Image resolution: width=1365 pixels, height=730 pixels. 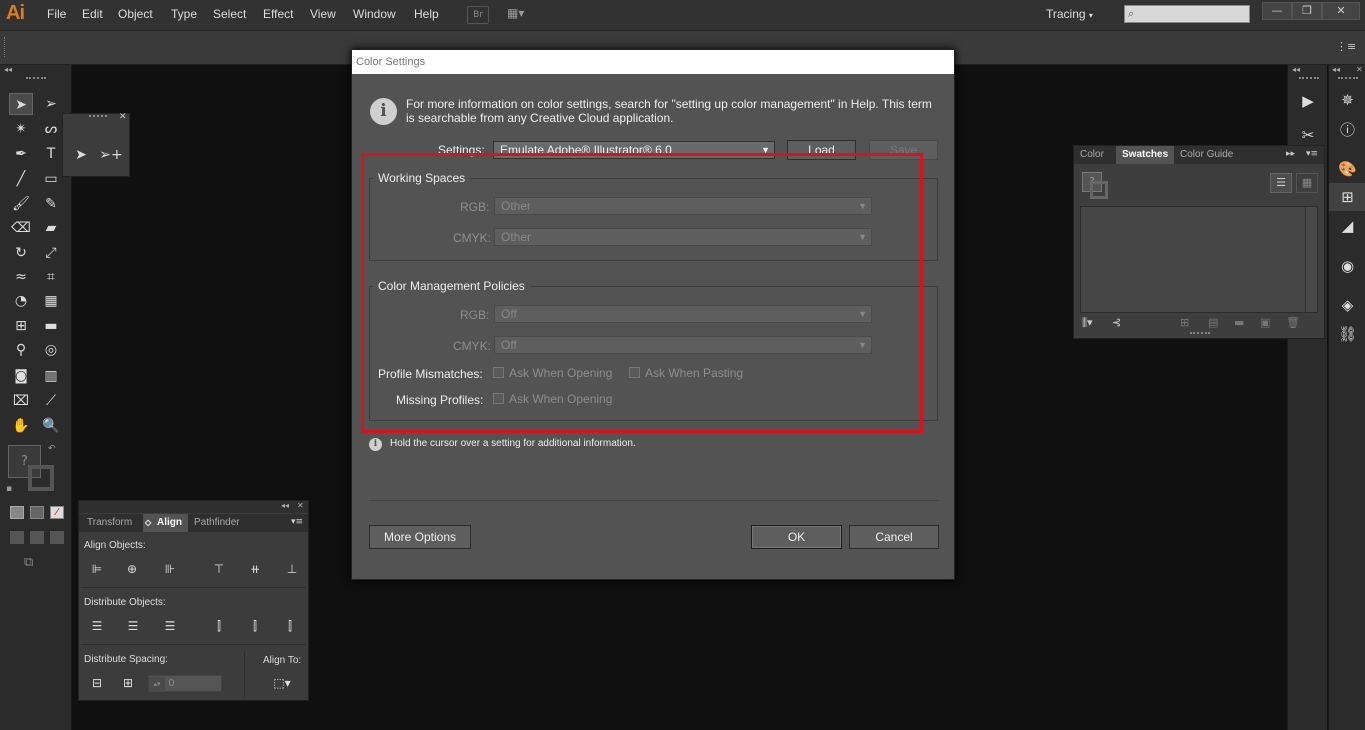 What do you see at coordinates (1308, 101) in the screenshot?
I see `play-actions-icon: ▶` at bounding box center [1308, 101].